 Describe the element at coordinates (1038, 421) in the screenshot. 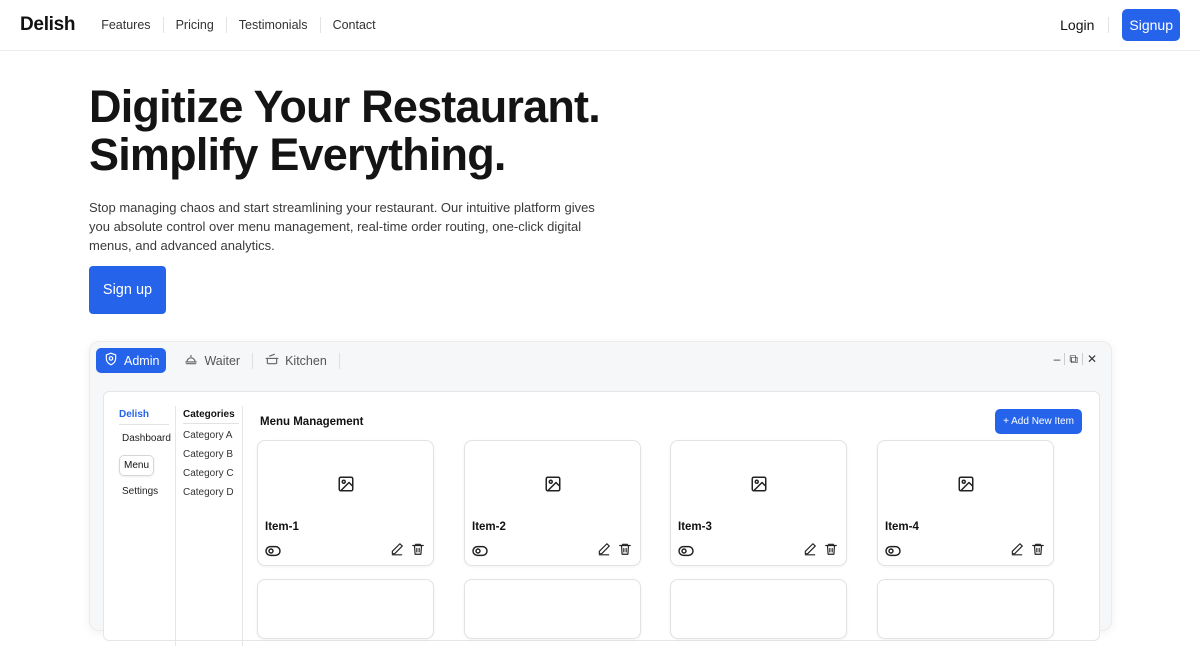

I see `add-new-item-button: + Add New Item` at that location.